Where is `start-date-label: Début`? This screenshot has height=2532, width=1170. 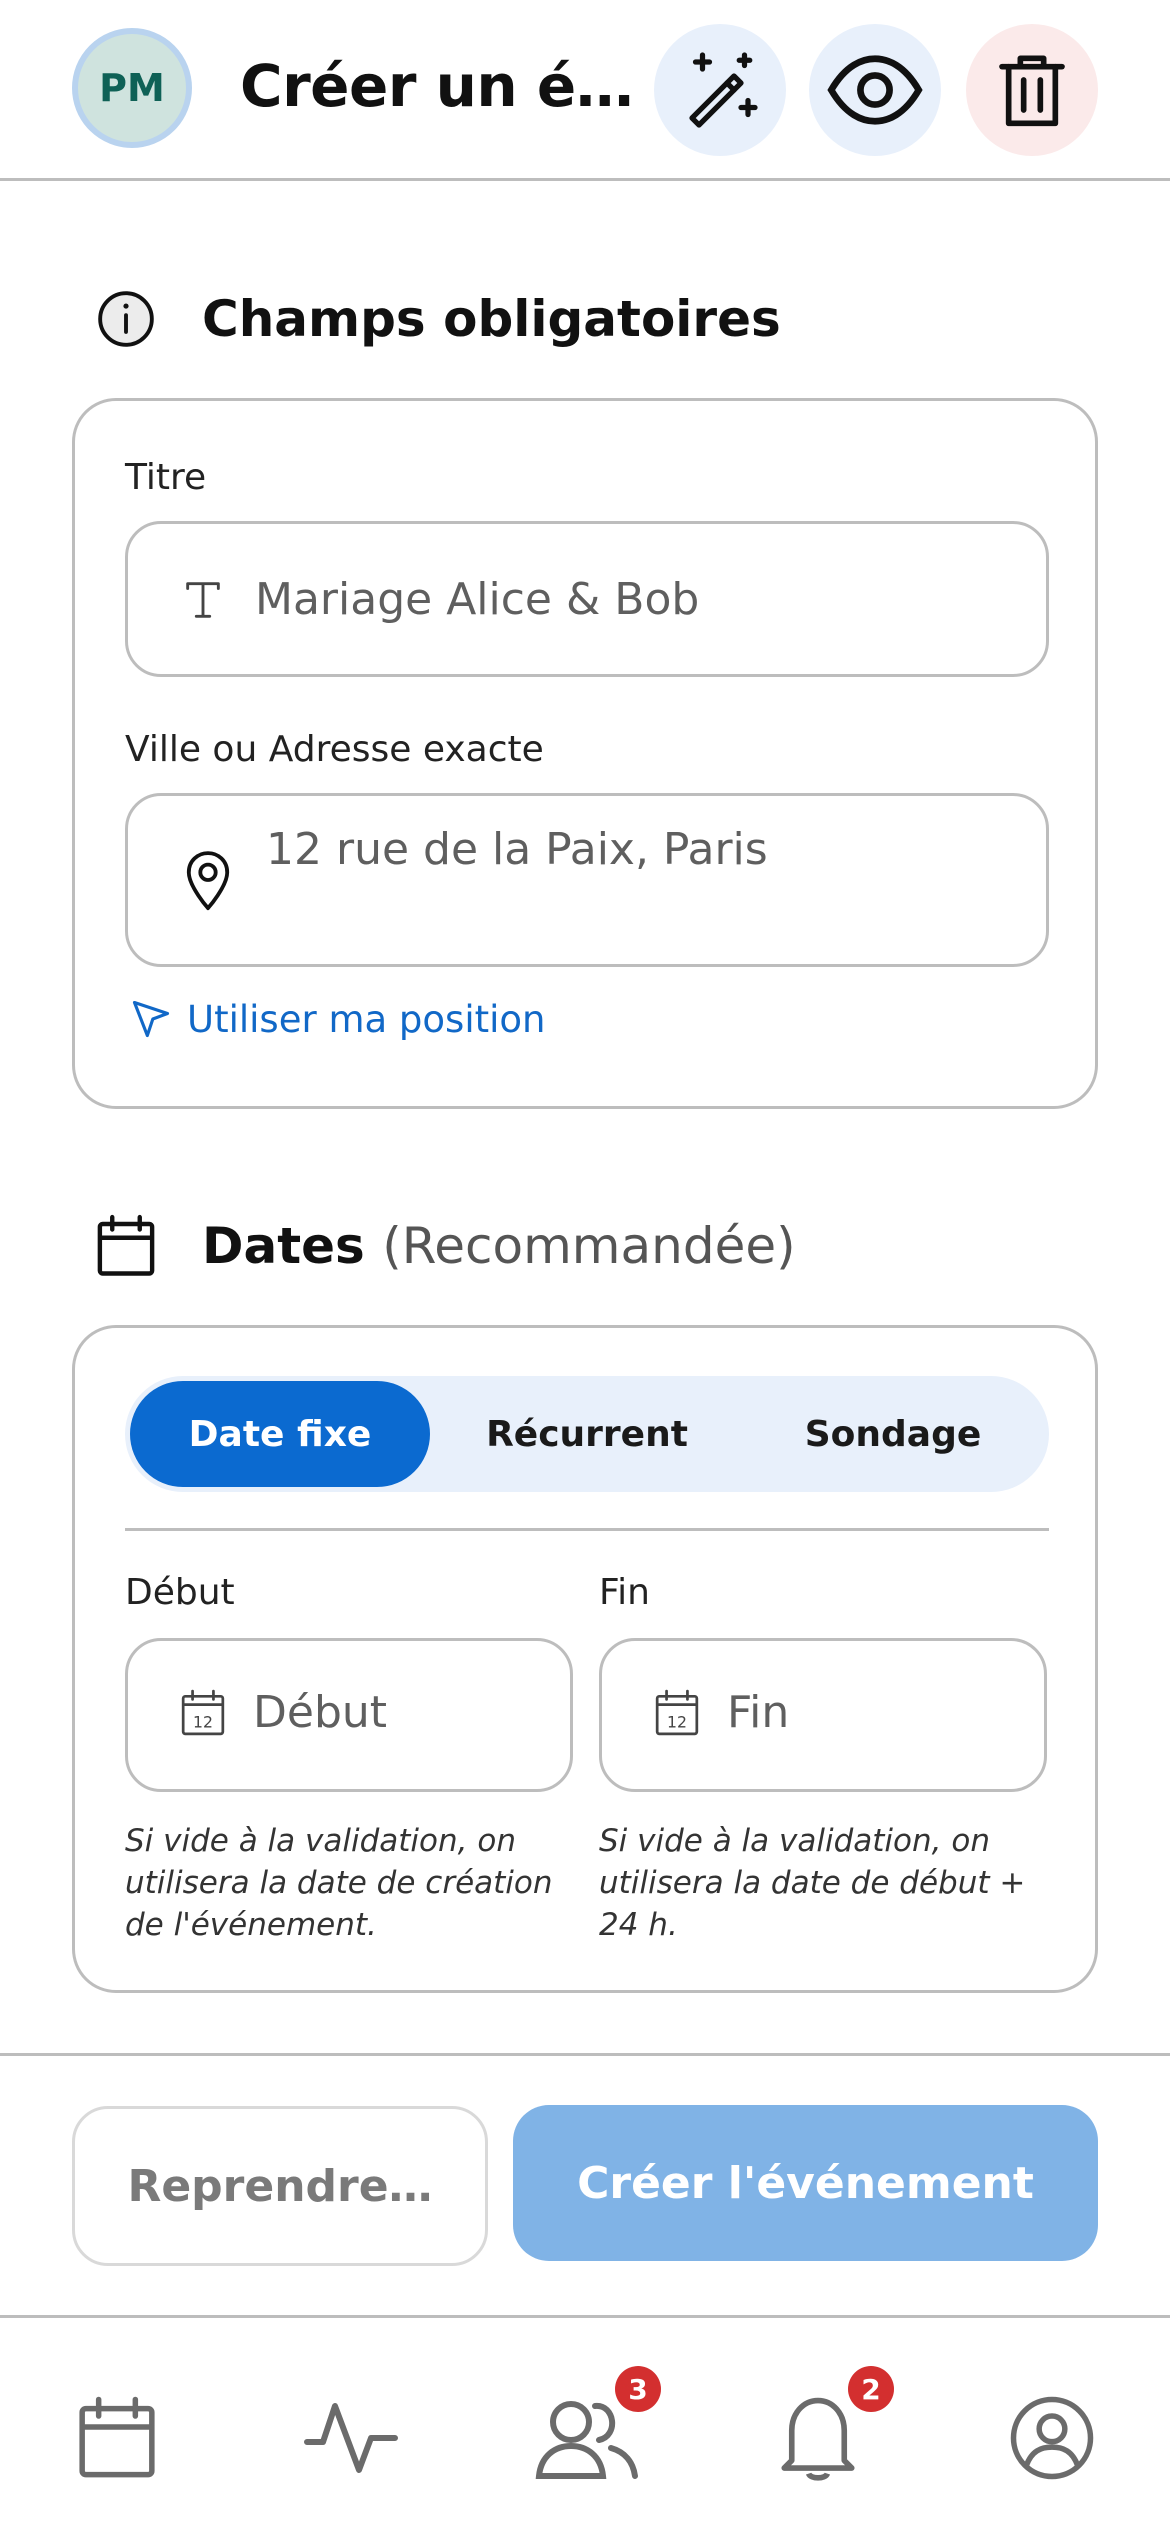
start-date-label: Début is located at coordinates (180, 1592).